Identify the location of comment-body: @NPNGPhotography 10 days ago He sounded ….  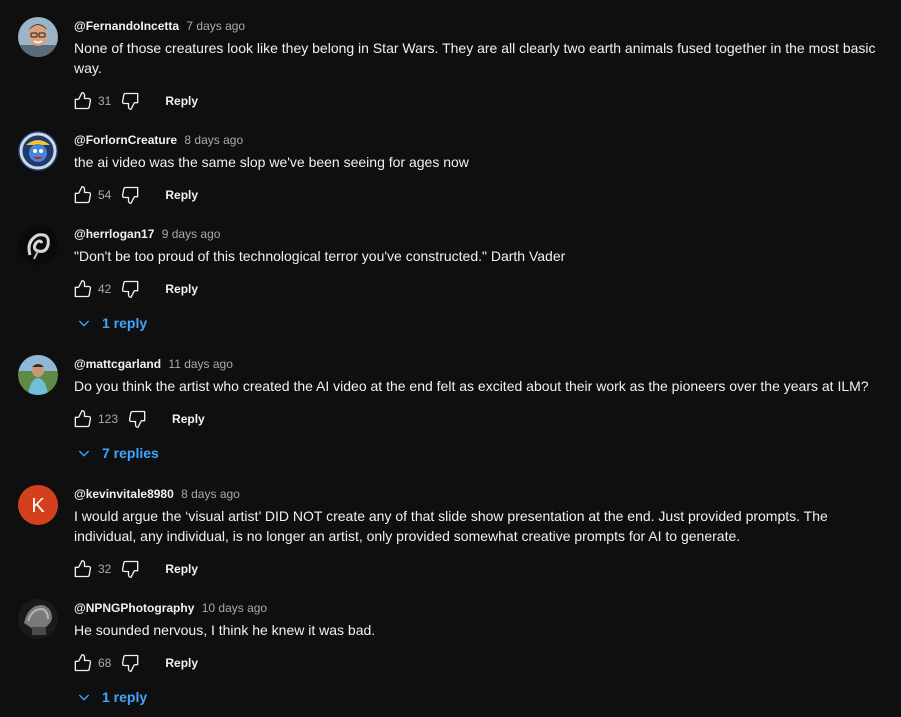
(483, 656).